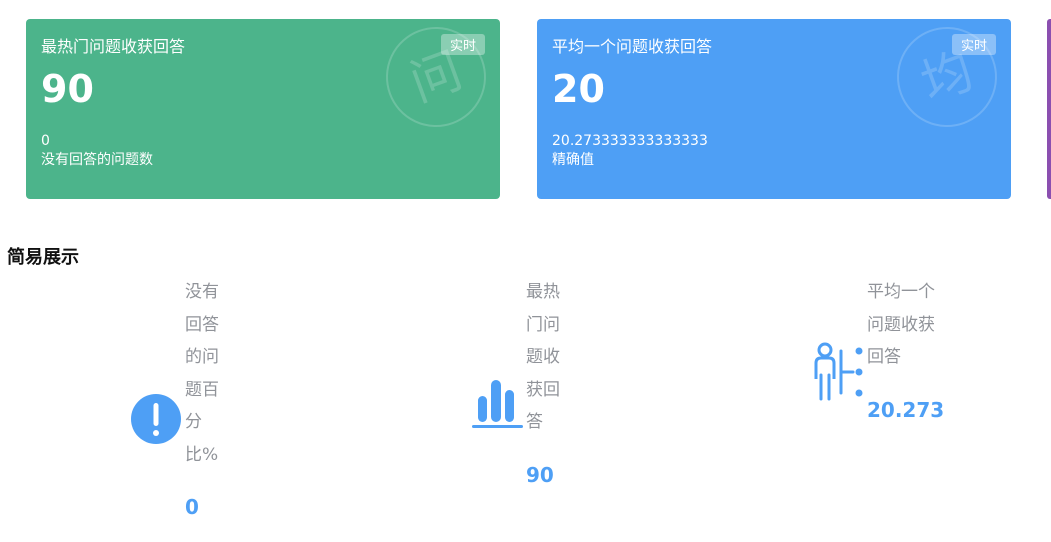 This screenshot has width=1051, height=542. Describe the element at coordinates (97, 151) in the screenshot. I see `card-sub: 0 没有回答的问题数` at that location.